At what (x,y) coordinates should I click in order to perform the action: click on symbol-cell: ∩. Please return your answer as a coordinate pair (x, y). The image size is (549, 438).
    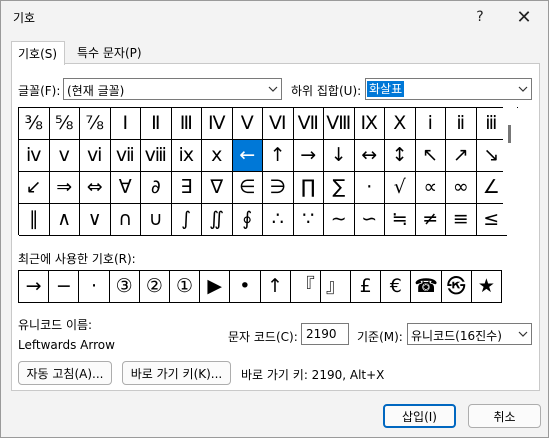
    Looking at the image, I should click on (125, 220).